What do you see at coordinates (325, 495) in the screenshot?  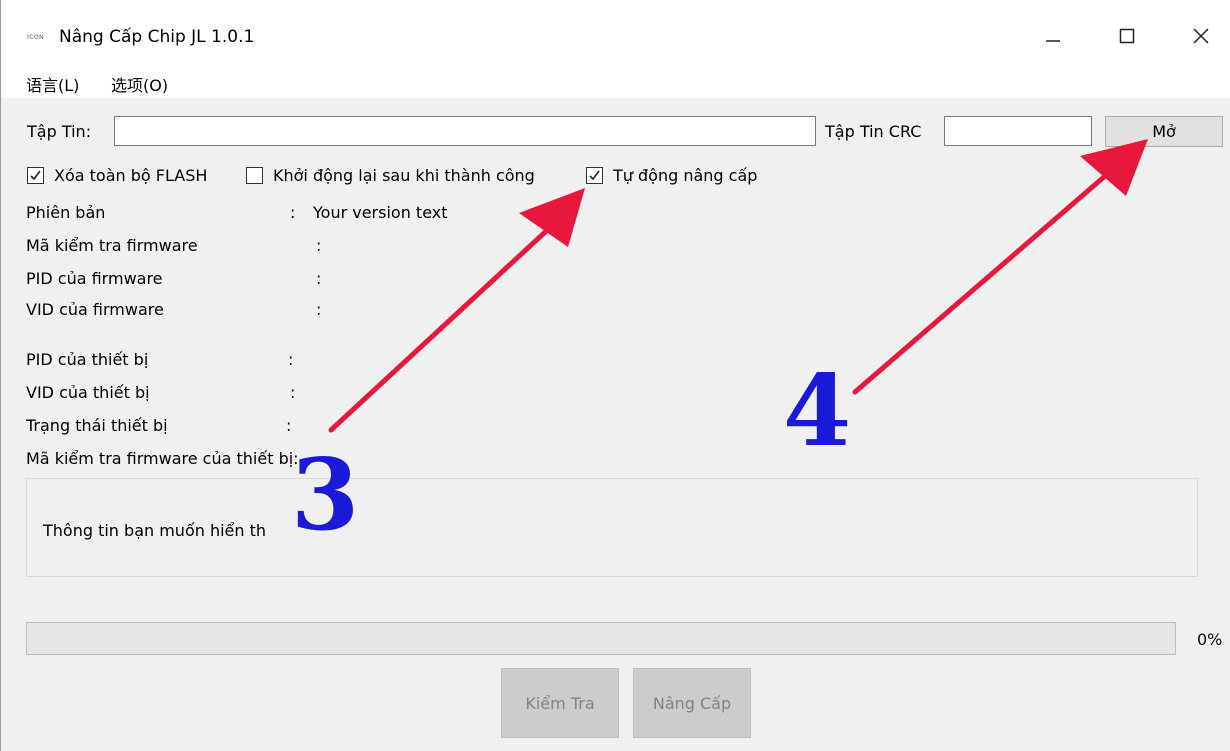 I see `step-3-number: 3` at bounding box center [325, 495].